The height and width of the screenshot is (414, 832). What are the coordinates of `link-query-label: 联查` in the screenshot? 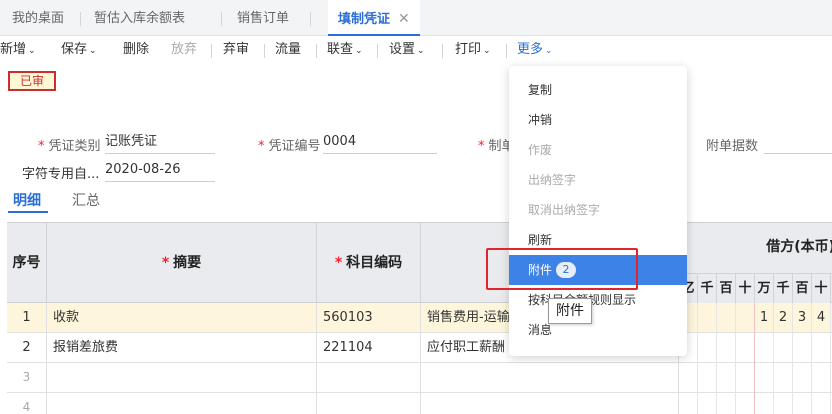 It's located at (340, 49).